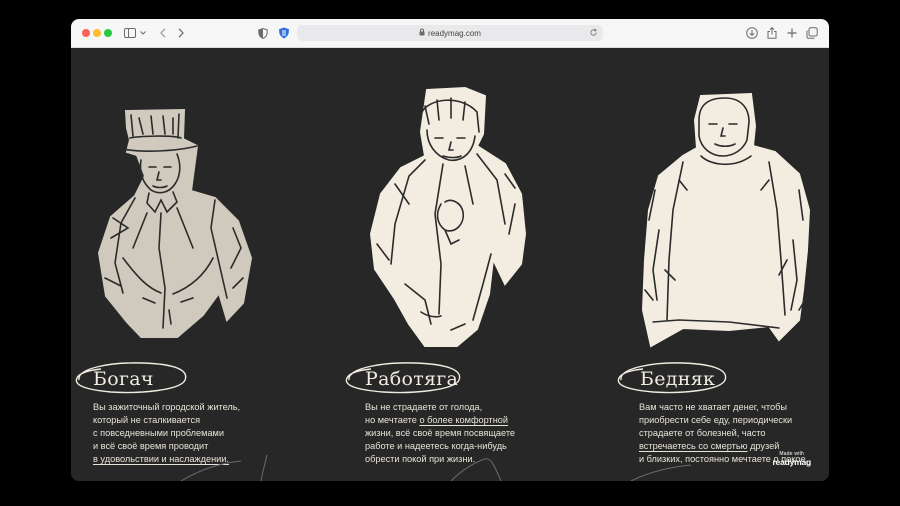  What do you see at coordinates (178, 213) in the screenshot?
I see `rich-man-illustration` at bounding box center [178, 213].